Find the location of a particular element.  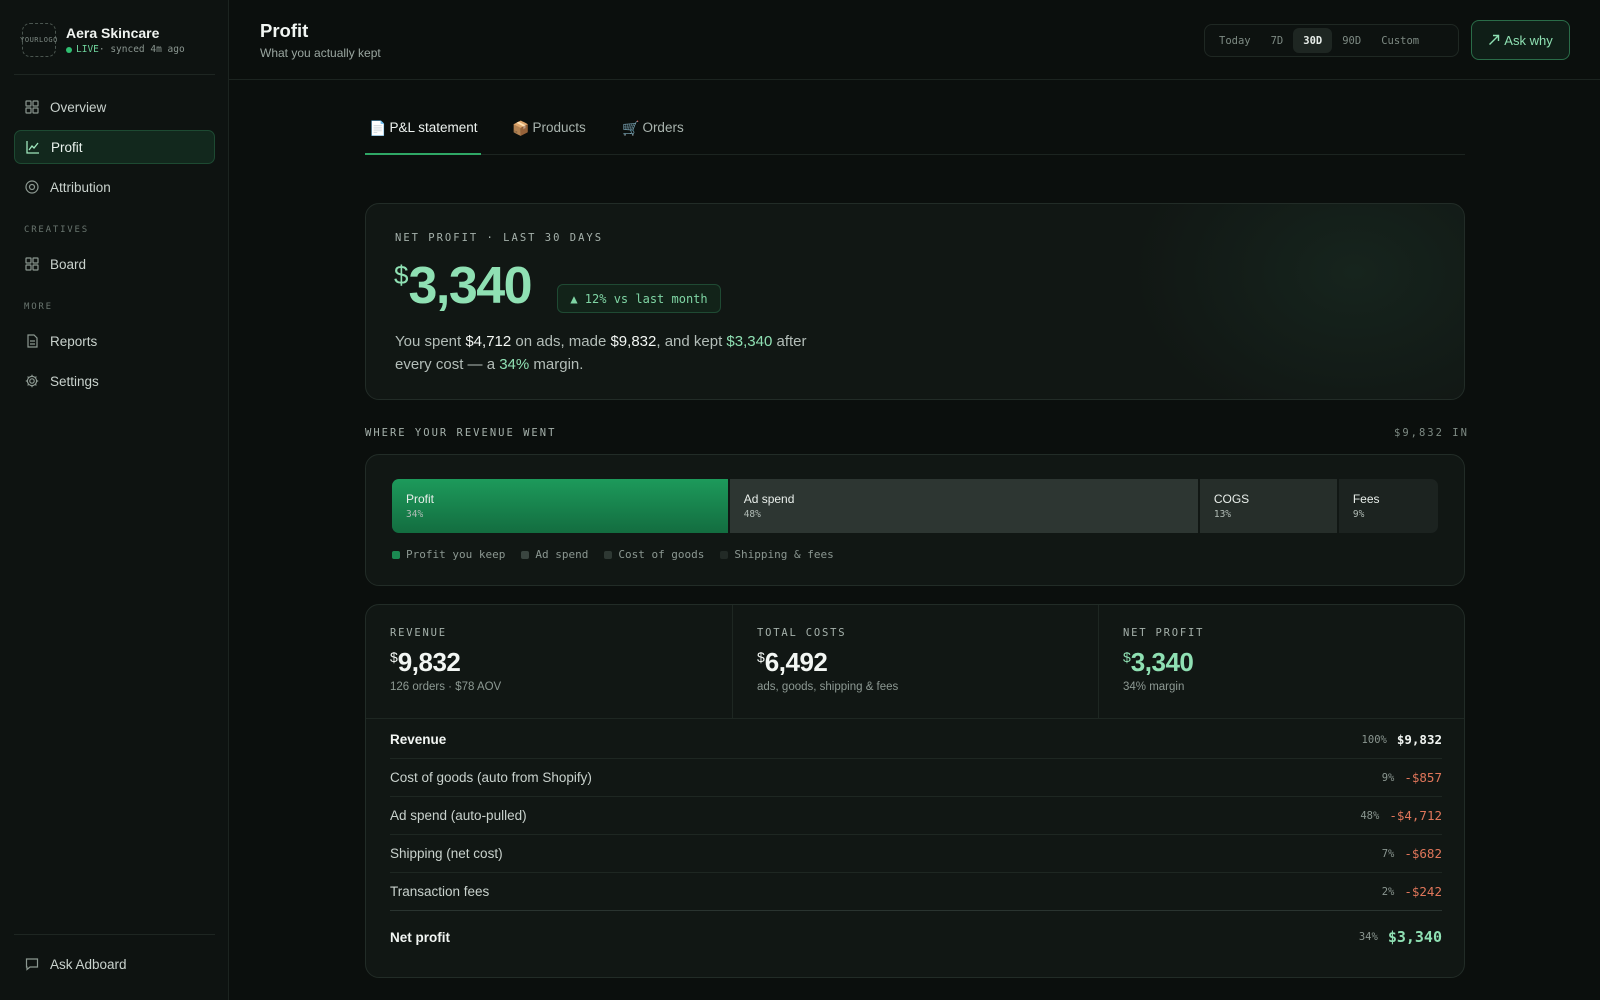

package-icon: 📦 is located at coordinates (521, 128).